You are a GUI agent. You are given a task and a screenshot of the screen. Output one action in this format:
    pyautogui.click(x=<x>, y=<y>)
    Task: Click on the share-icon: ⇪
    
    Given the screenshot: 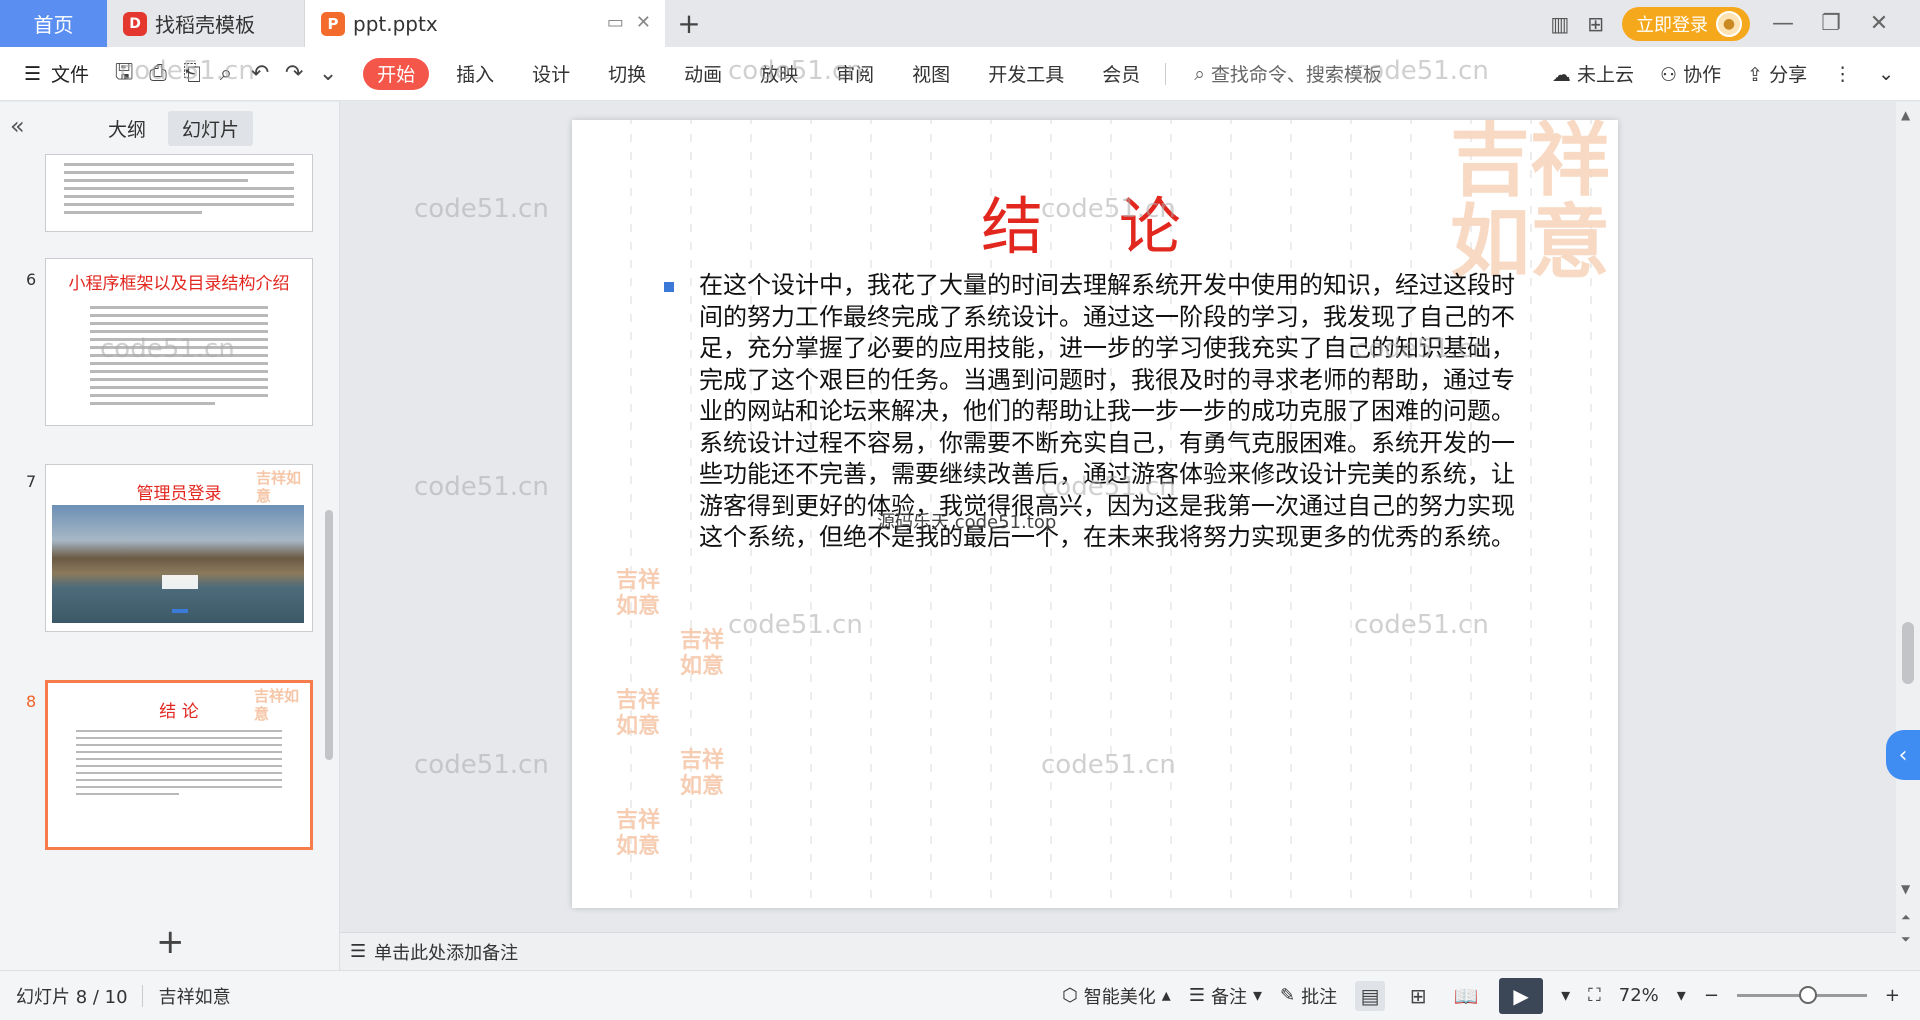 What is the action you would take?
    pyautogui.click(x=1755, y=75)
    